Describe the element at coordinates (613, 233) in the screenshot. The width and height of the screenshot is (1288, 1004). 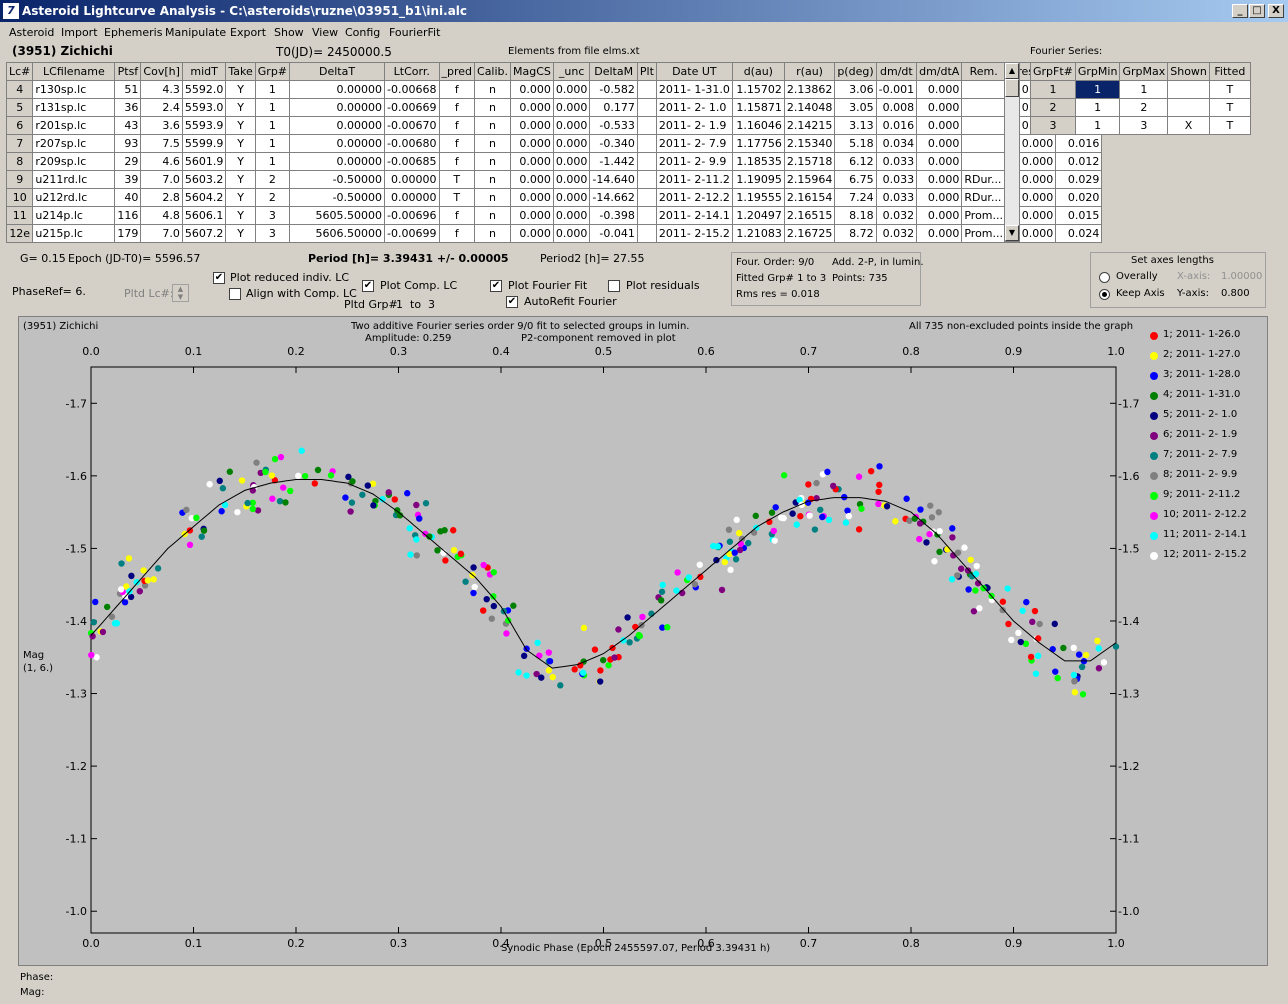
I see `table-cell: -0.041` at that location.